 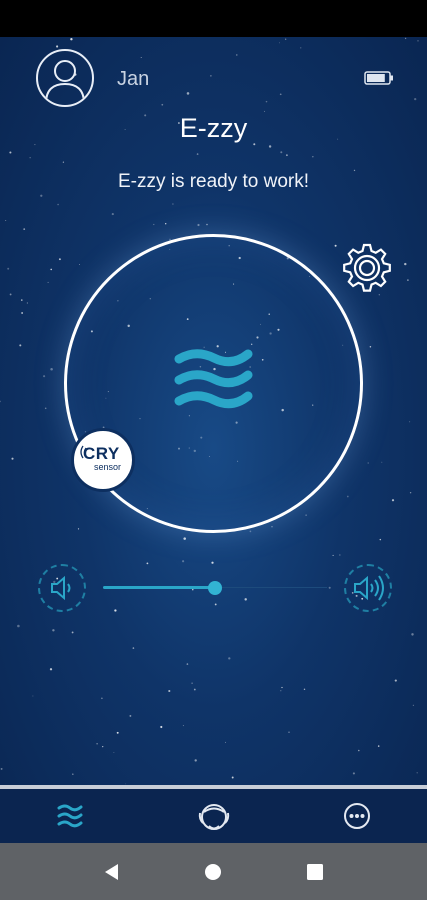 I want to click on volume-slider, so click(x=215, y=588).